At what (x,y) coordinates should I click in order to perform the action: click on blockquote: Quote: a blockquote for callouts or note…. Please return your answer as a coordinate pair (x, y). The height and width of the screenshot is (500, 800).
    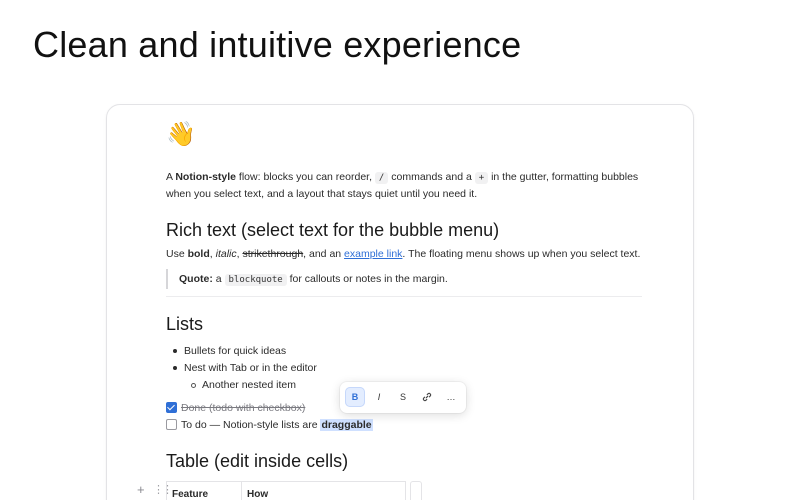
    Looking at the image, I should click on (404, 279).